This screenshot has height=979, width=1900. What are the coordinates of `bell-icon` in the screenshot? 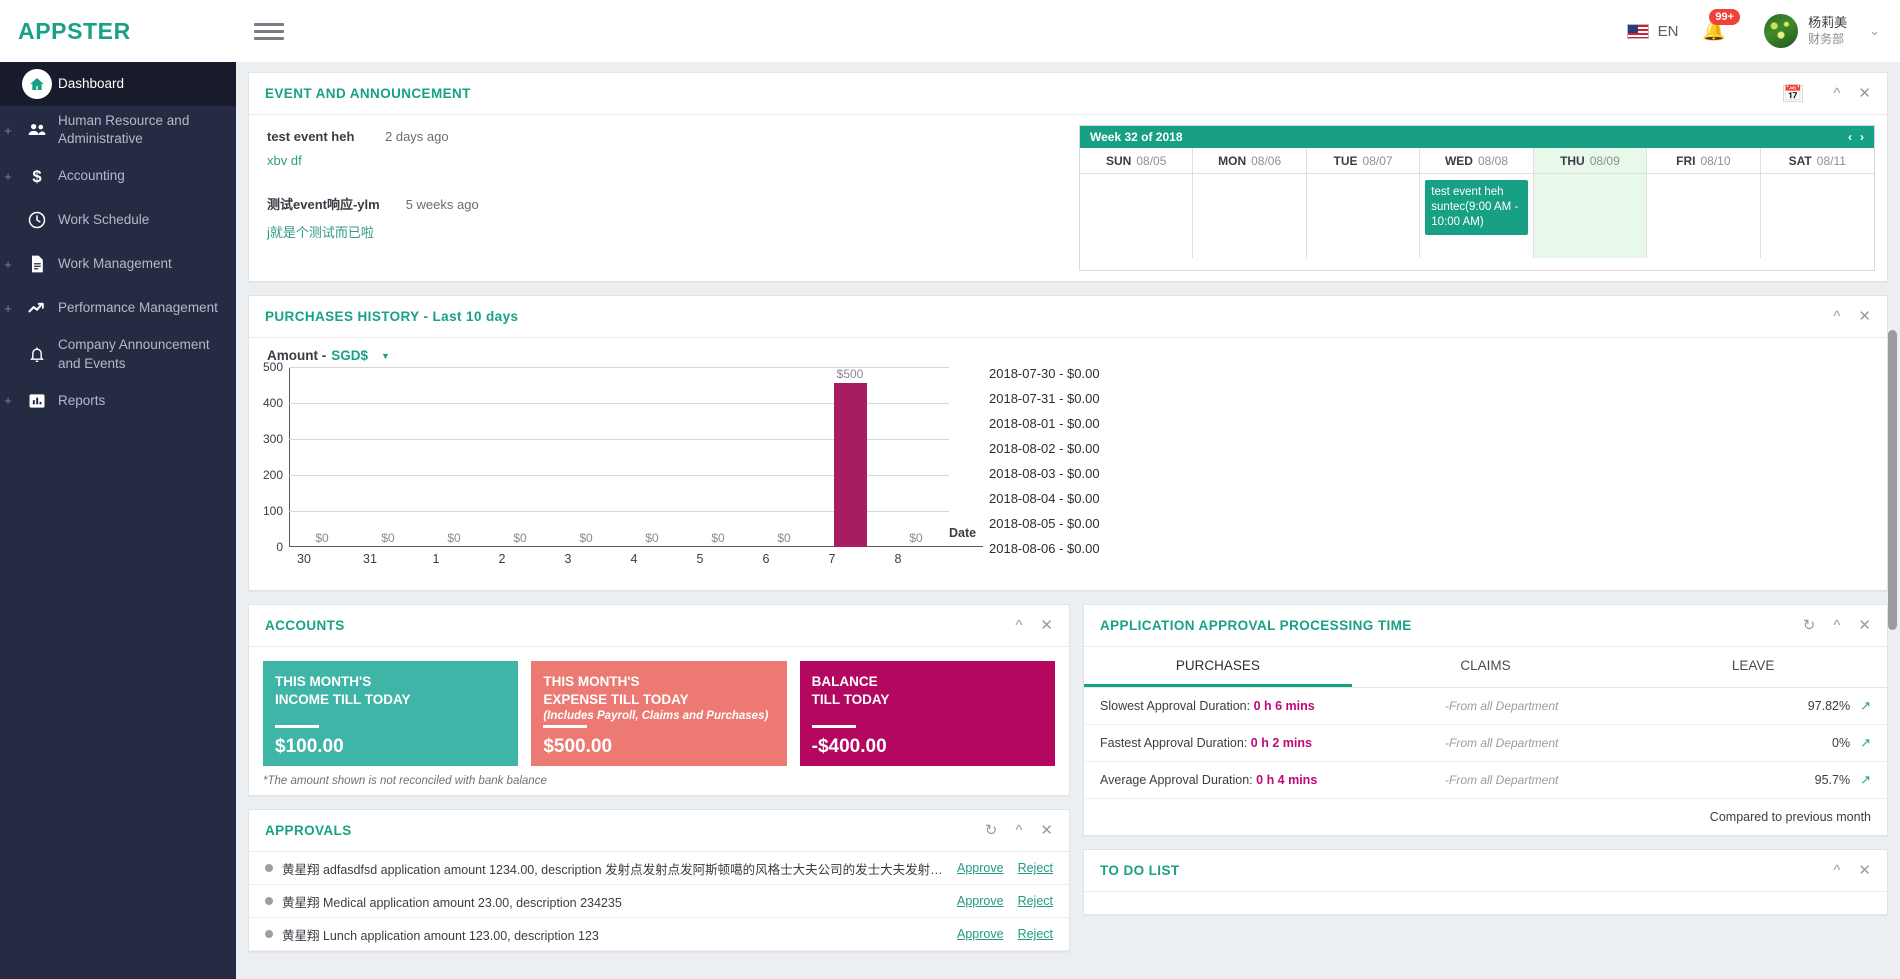 It's located at (37, 355).